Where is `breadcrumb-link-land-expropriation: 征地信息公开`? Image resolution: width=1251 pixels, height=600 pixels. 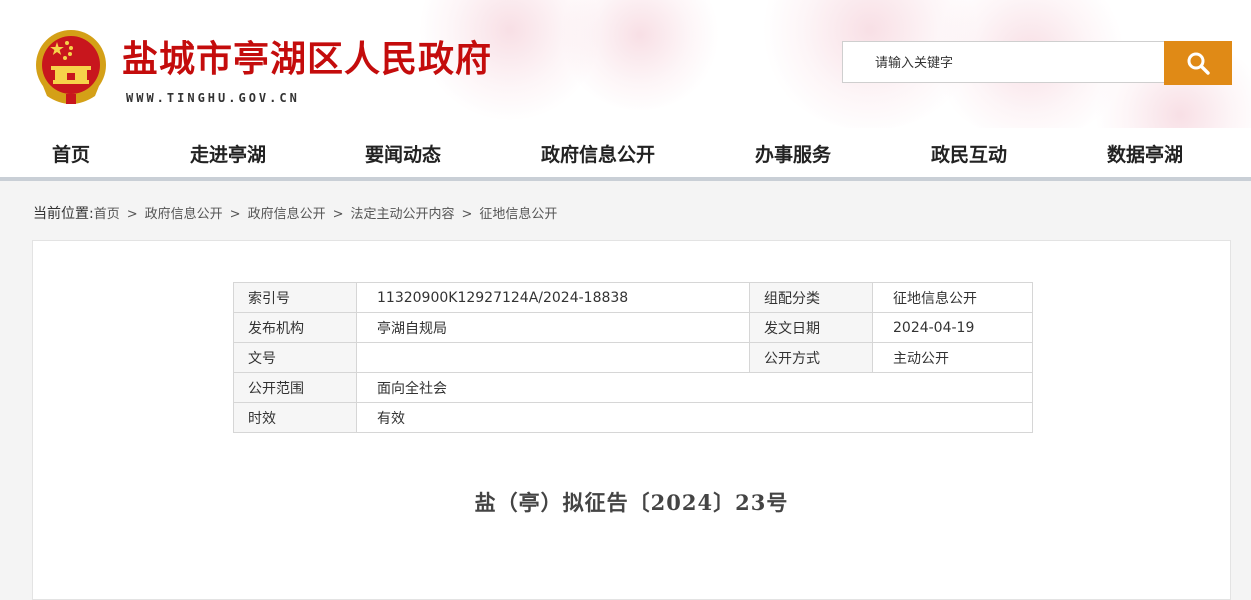 breadcrumb-link-land-expropriation: 征地信息公开 is located at coordinates (518, 214).